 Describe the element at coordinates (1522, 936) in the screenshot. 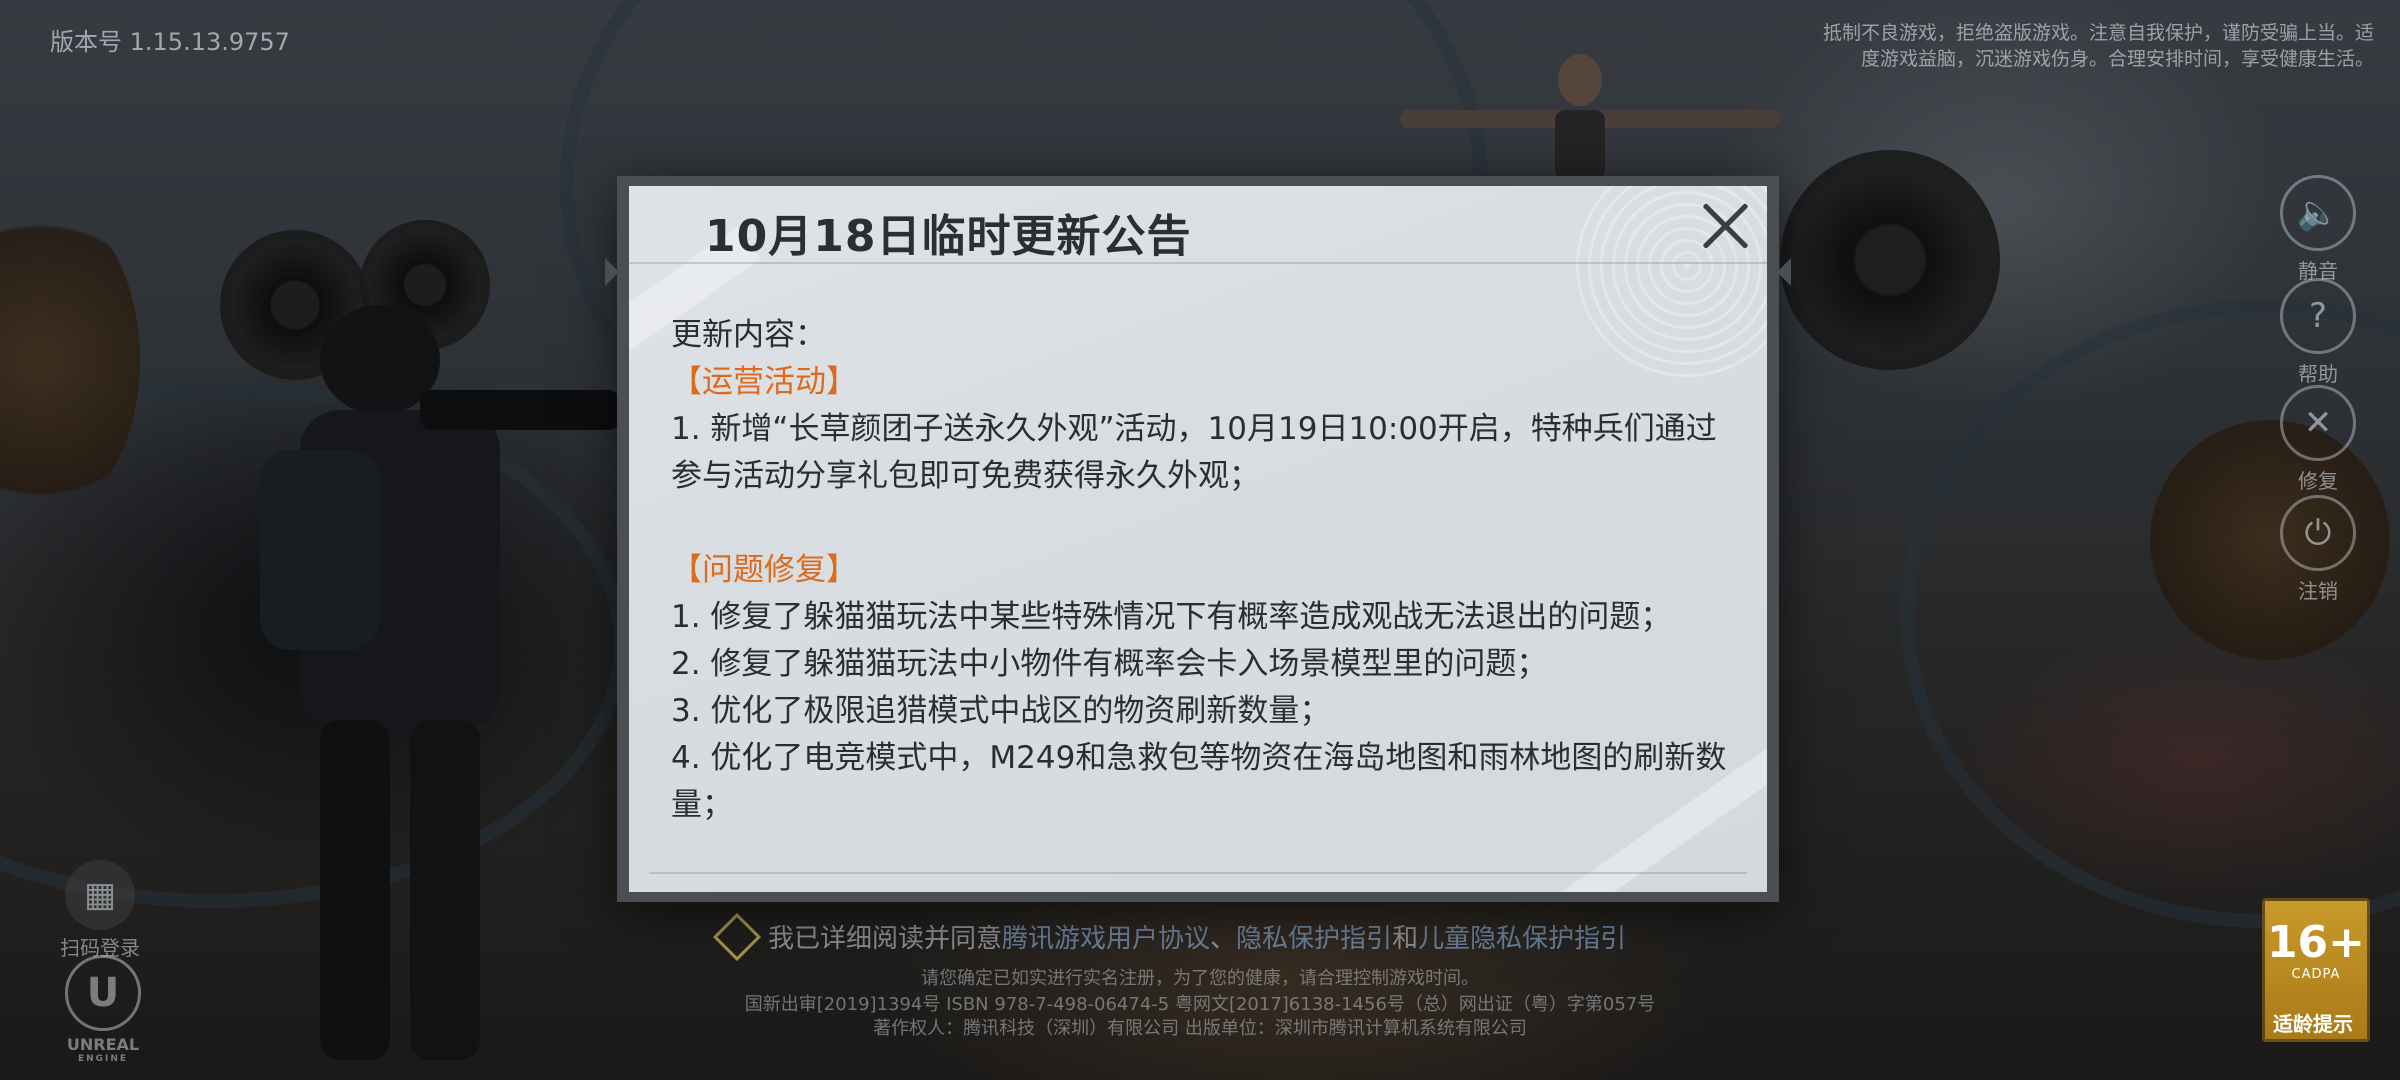

I see `child-privacy-policy-link: 儿童隐私保护指引` at that location.